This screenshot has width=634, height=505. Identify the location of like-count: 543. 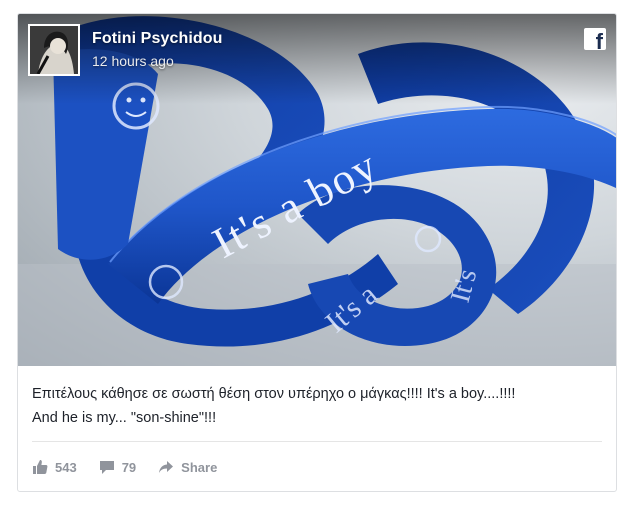
(66, 467).